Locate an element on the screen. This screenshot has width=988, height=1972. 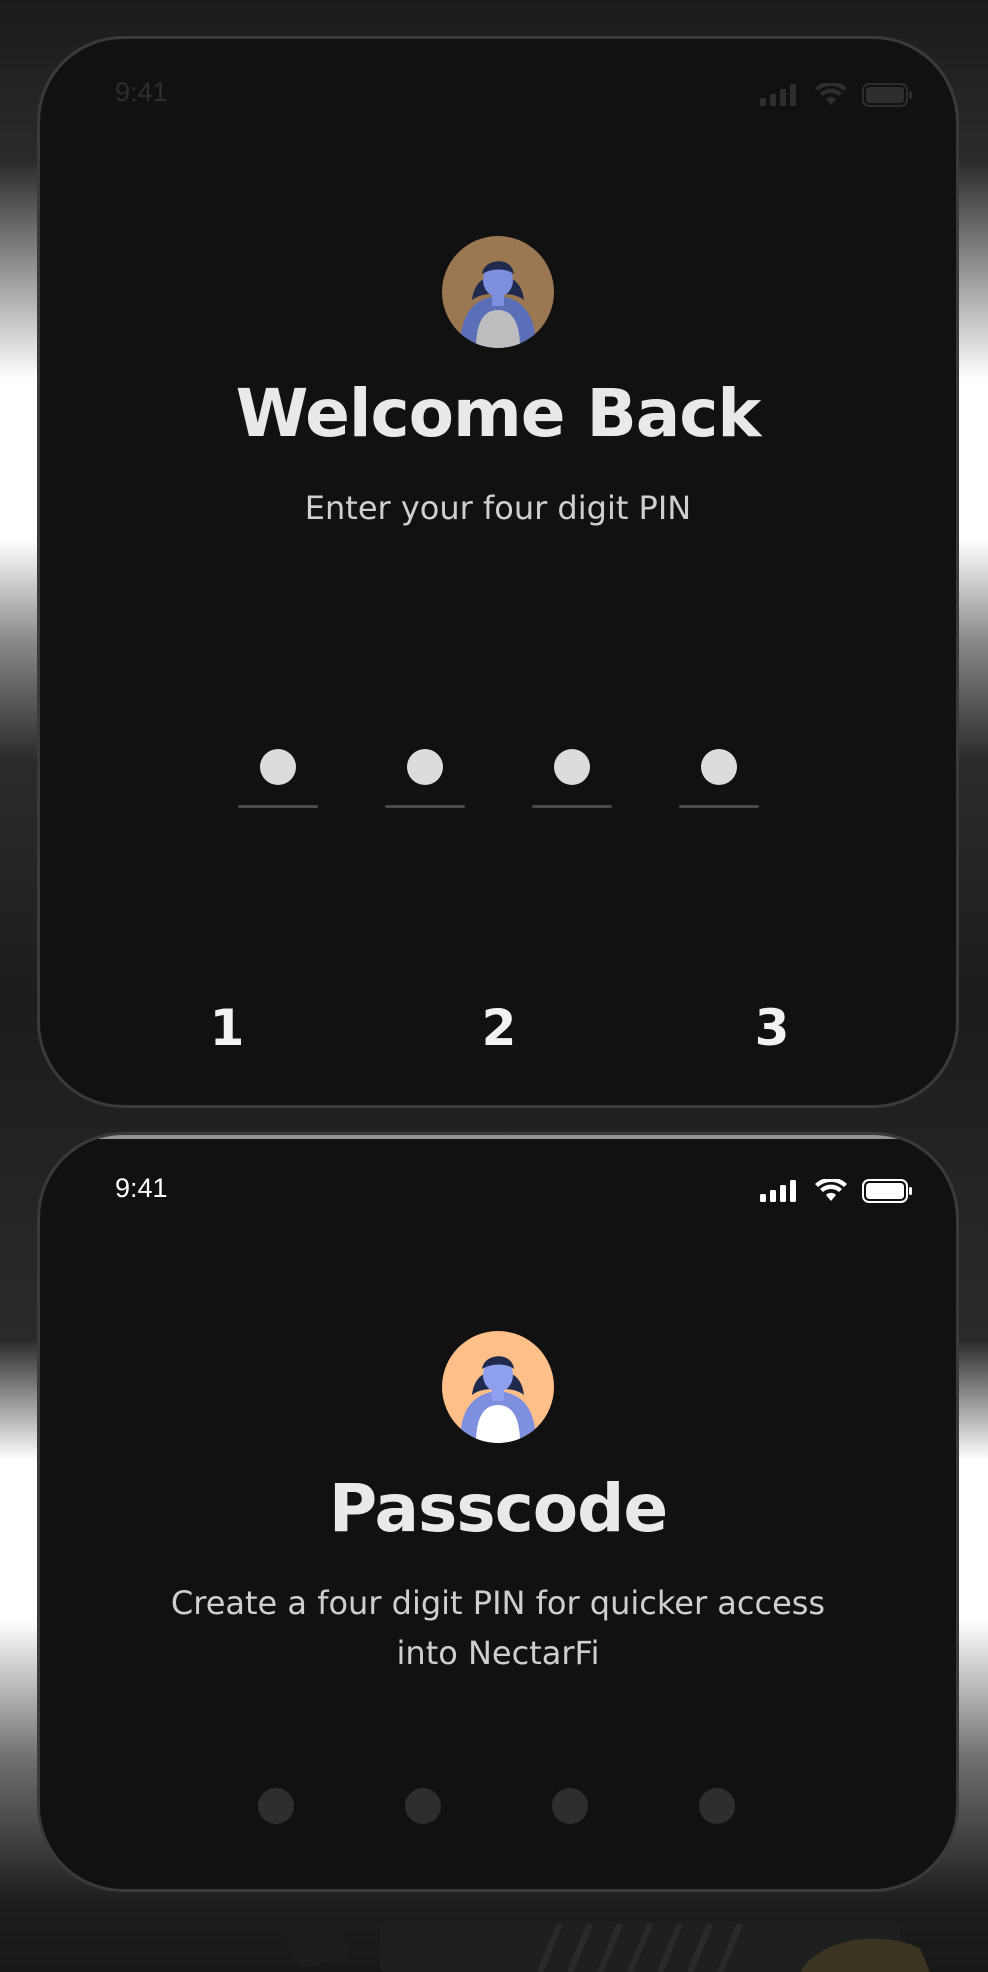
page-title: Welcome Back is located at coordinates (498, 413).